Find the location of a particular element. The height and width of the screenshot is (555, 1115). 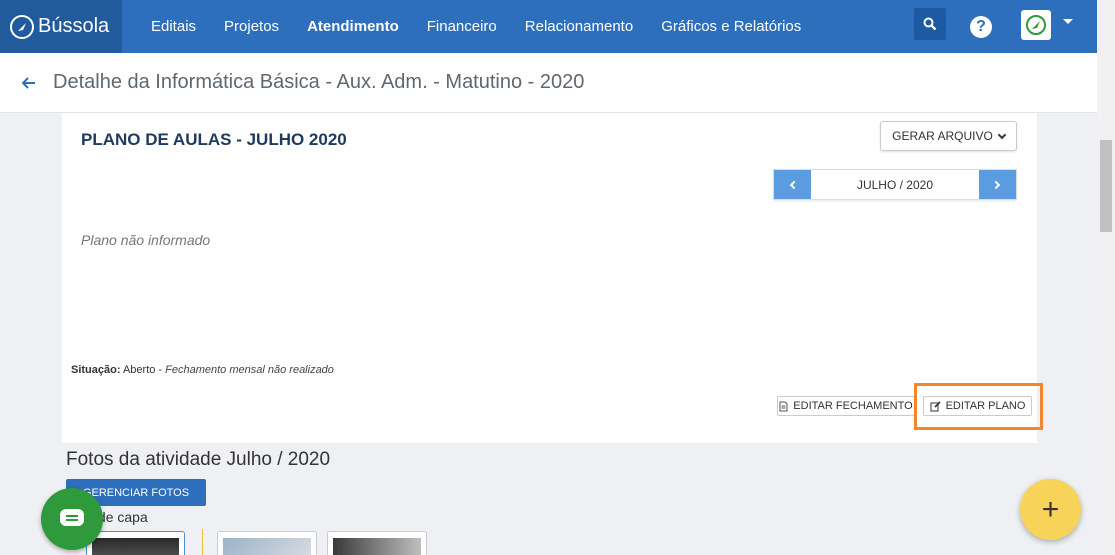

month-label: JULHO / 2020 is located at coordinates (895, 184).